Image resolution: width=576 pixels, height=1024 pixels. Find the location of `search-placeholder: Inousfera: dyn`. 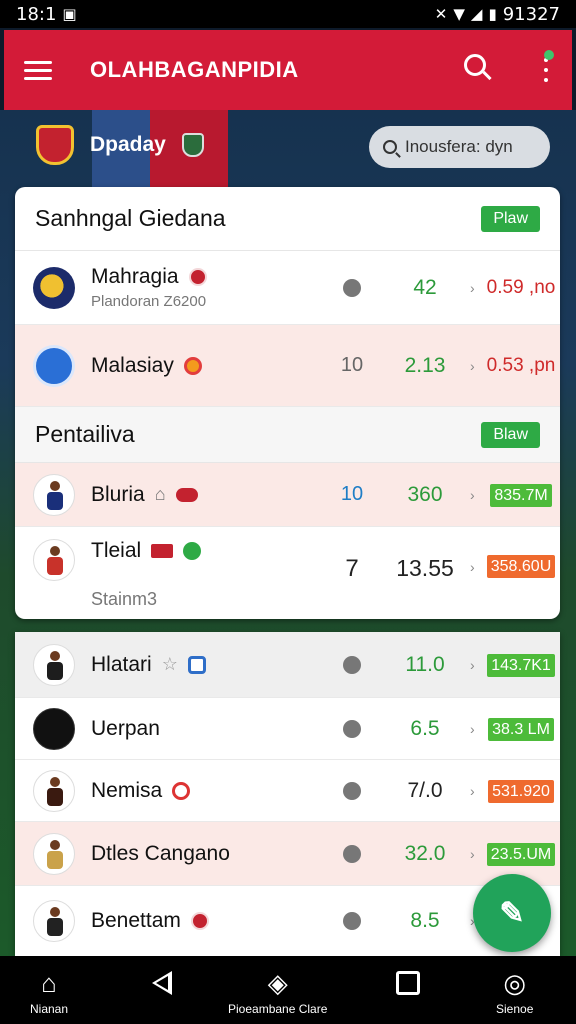

search-placeholder: Inousfera: dyn is located at coordinates (459, 146).